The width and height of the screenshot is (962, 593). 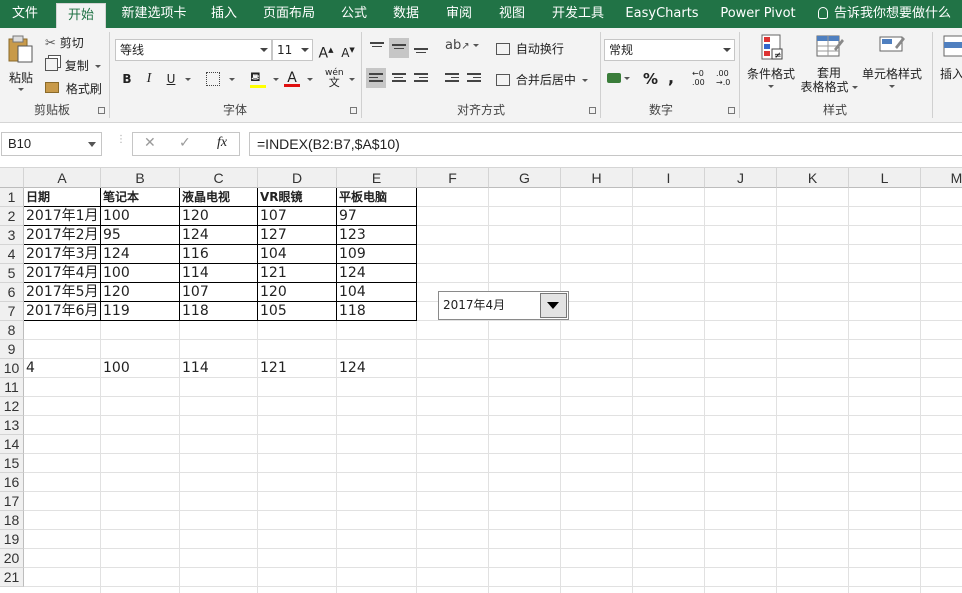 What do you see at coordinates (171, 79) in the screenshot?
I see `underline-button: U` at bounding box center [171, 79].